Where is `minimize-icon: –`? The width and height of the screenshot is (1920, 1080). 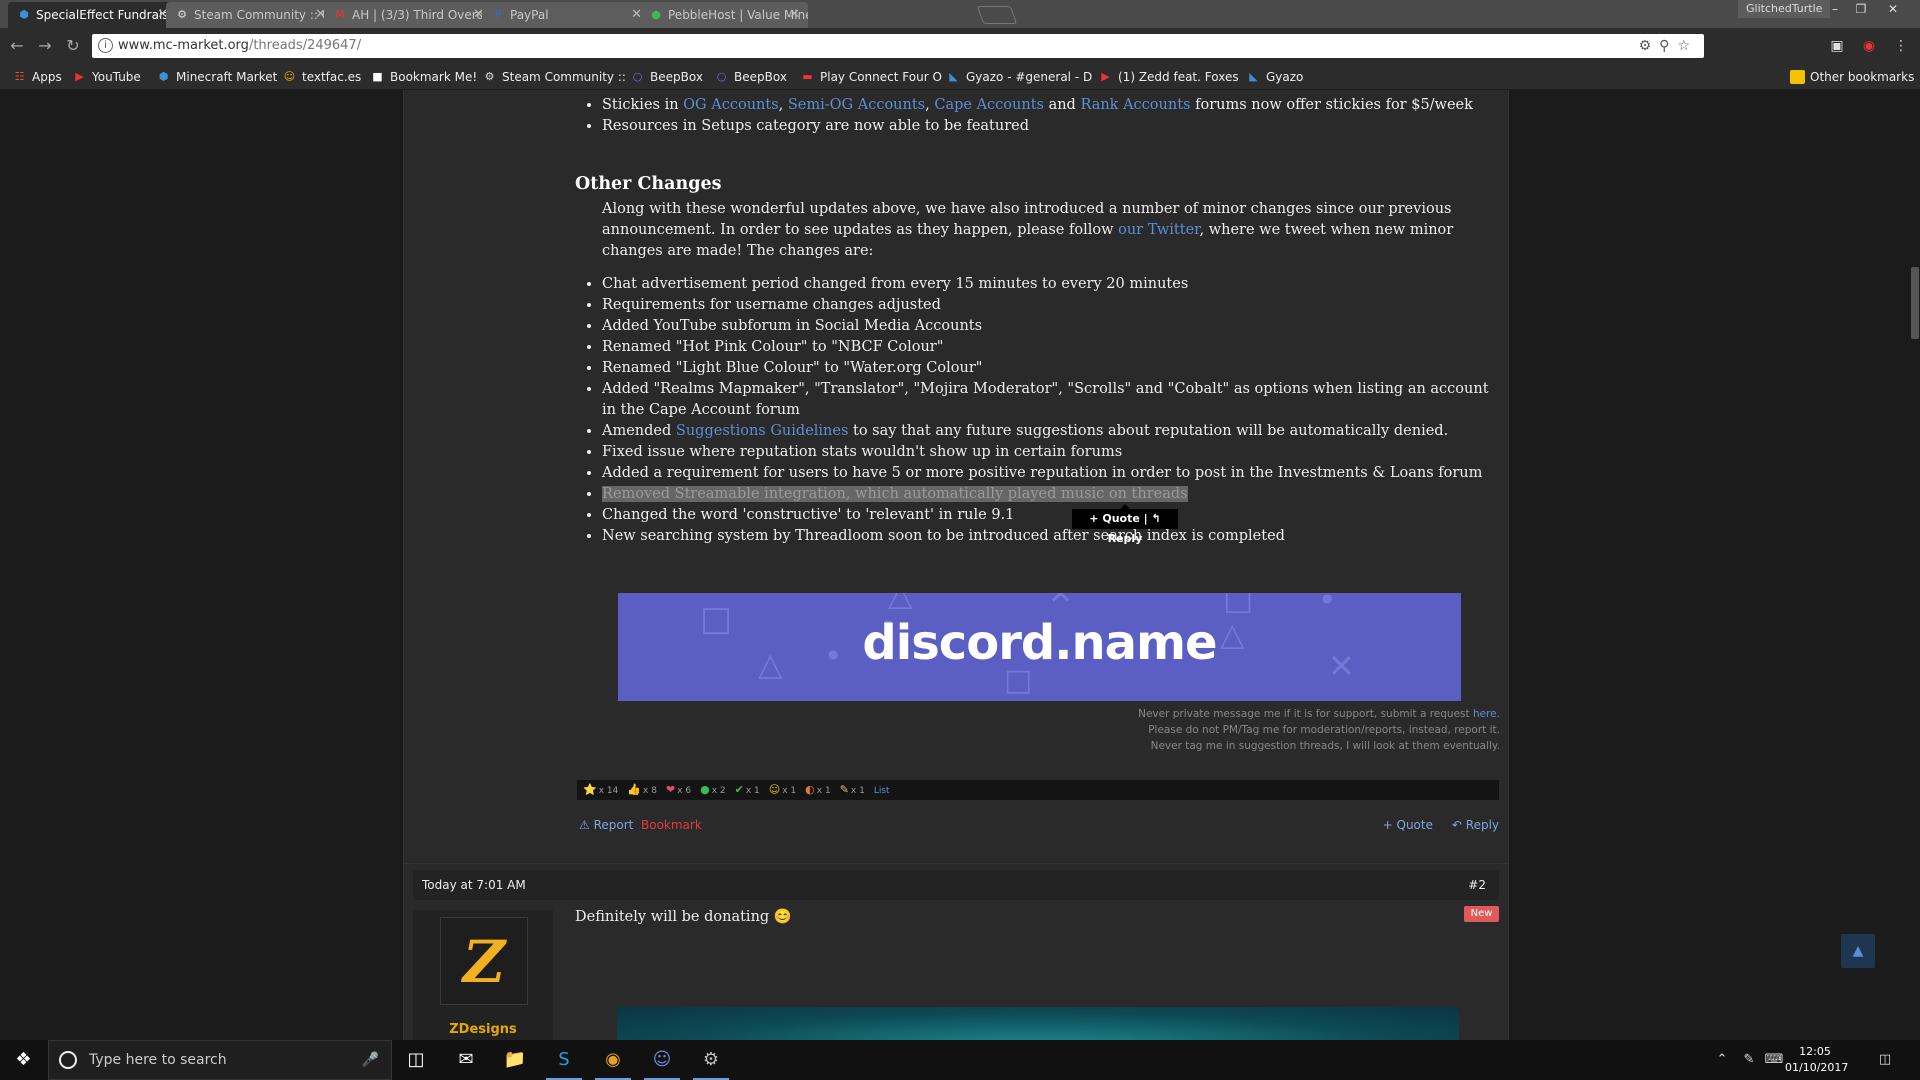 minimize-icon: – is located at coordinates (1835, 9).